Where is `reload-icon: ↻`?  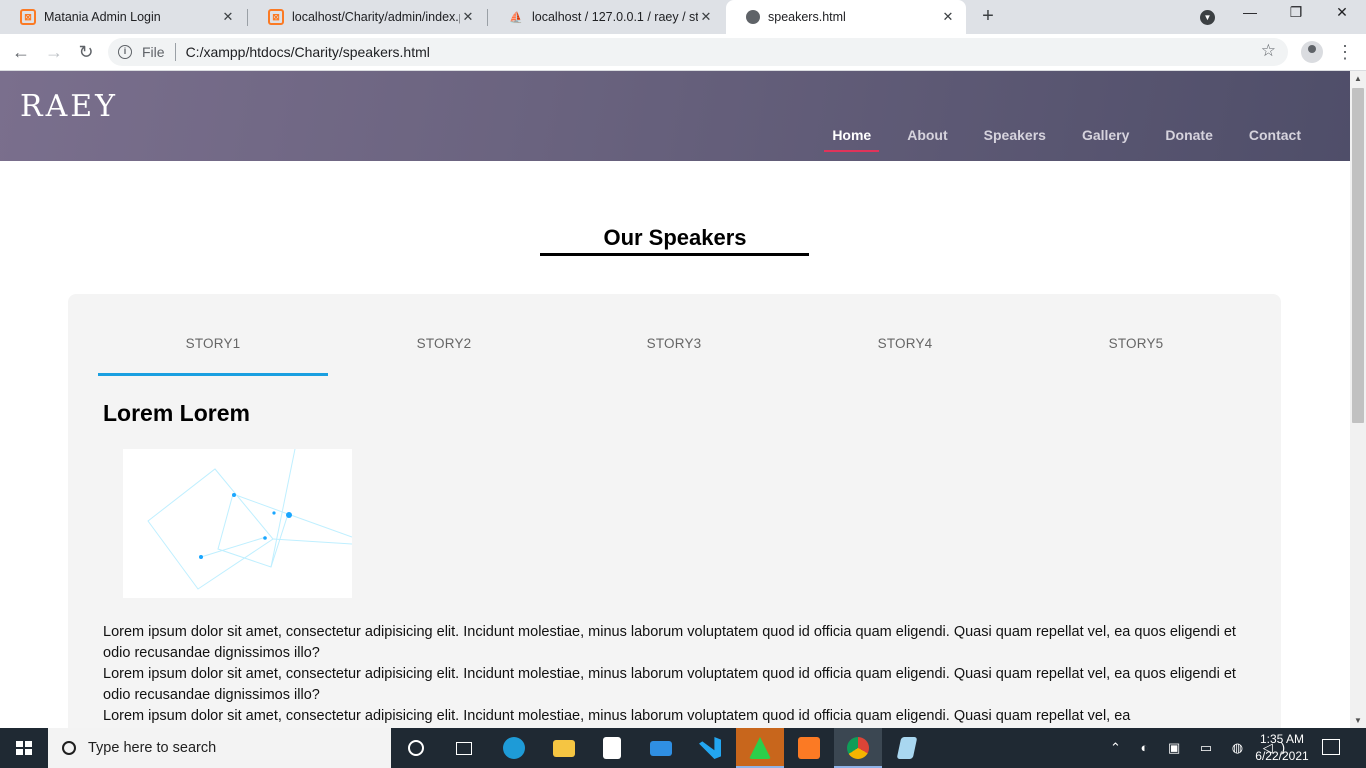 reload-icon: ↻ is located at coordinates (86, 52).